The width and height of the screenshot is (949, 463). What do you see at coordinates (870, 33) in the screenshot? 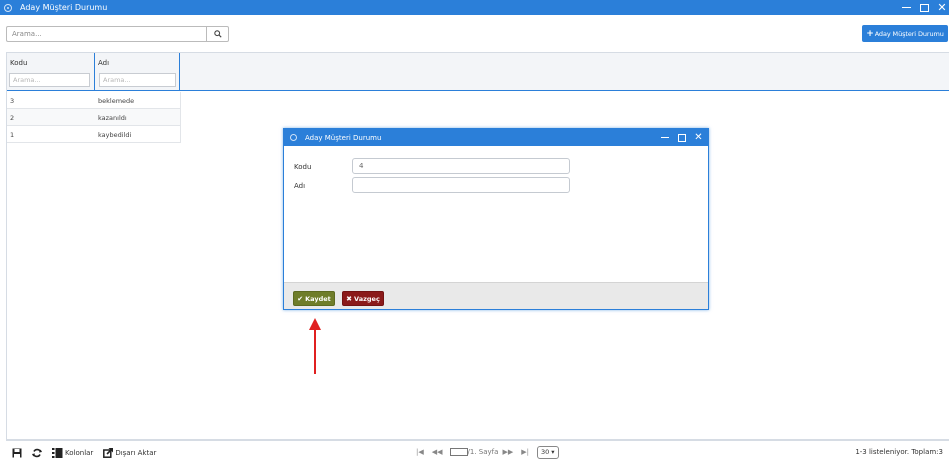
I see `plus-icon: +` at bounding box center [870, 33].